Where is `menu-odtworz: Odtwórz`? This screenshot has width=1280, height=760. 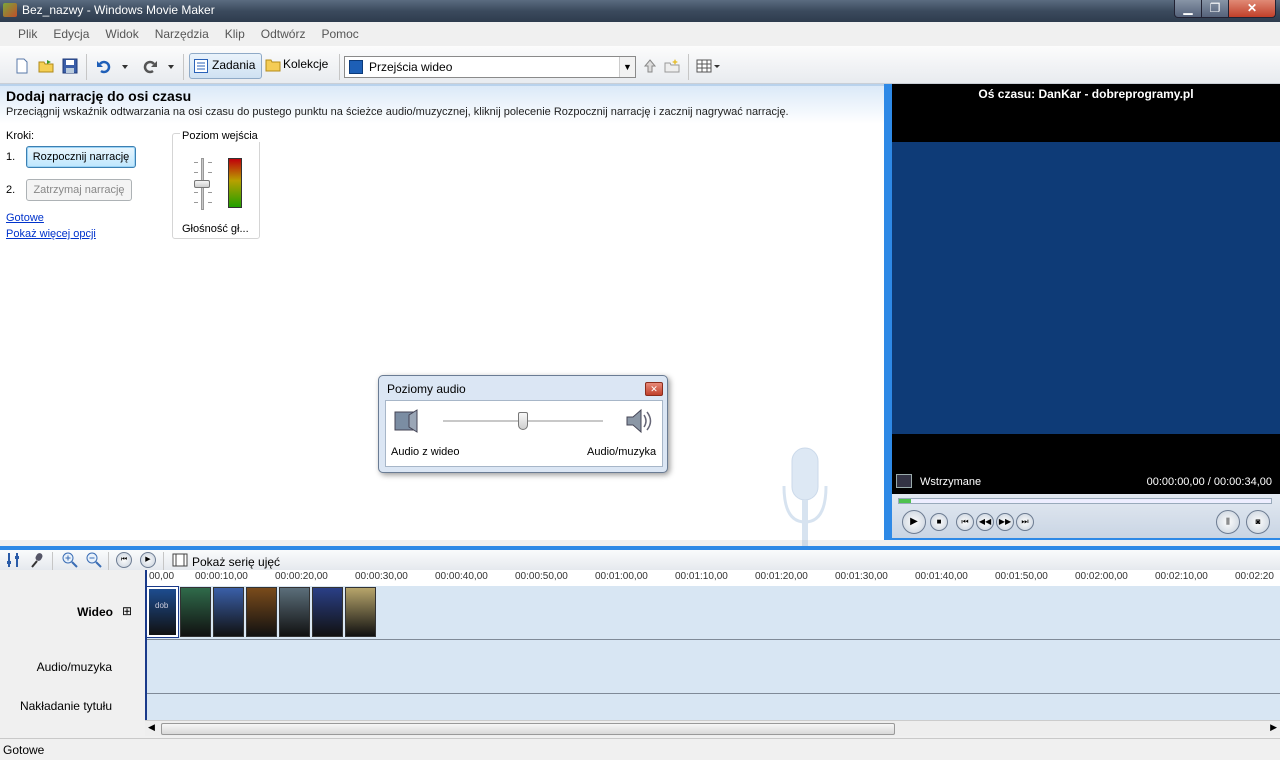 menu-odtworz: Odtwórz is located at coordinates (283, 34).